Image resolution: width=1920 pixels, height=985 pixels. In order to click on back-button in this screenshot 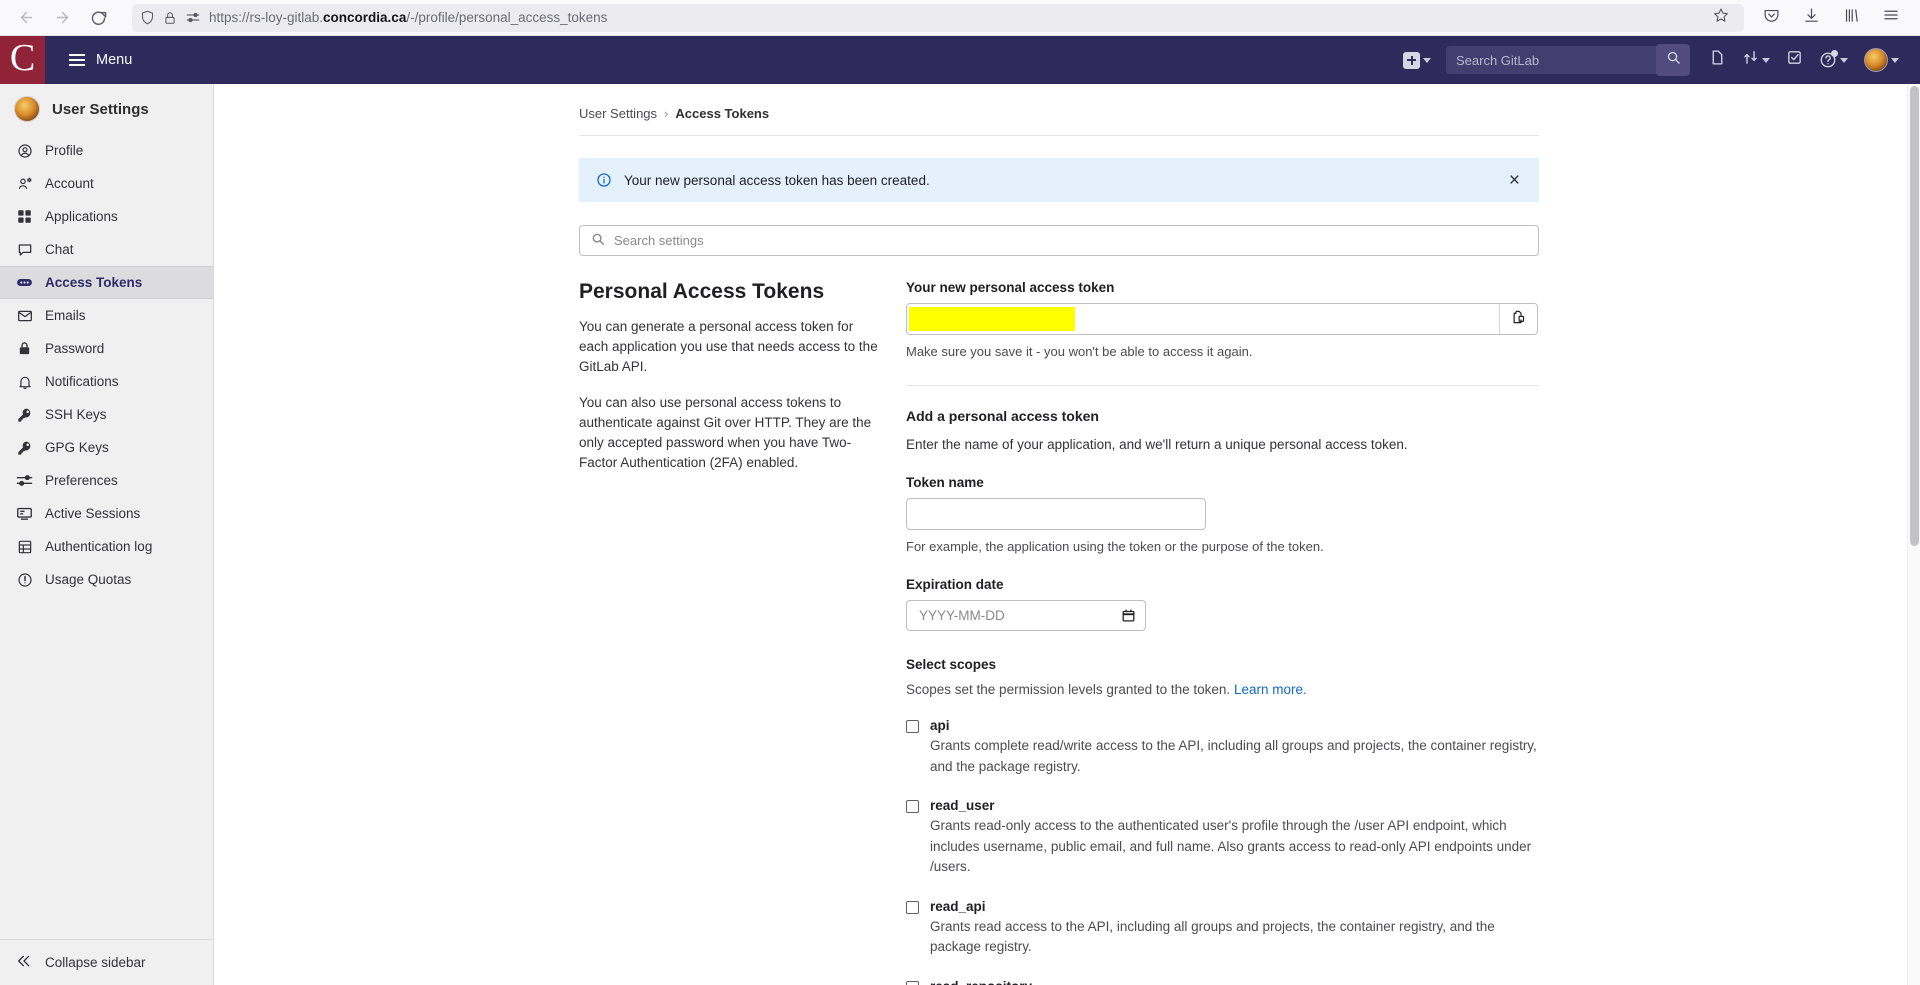, I will do `click(26, 18)`.